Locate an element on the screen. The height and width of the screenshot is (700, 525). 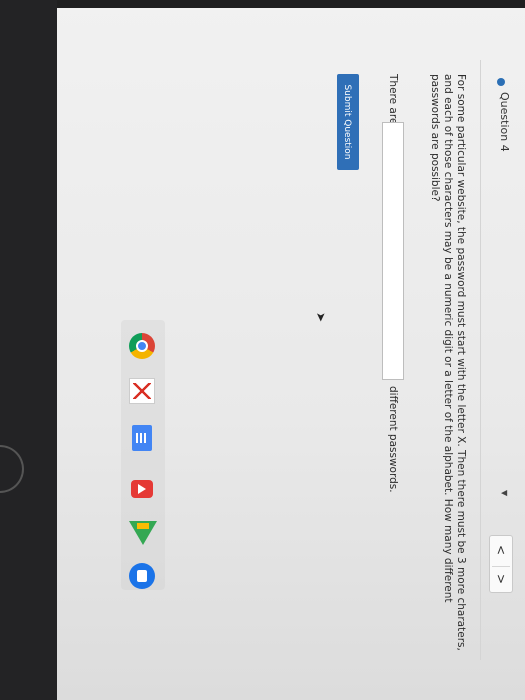
answer-prefix: There are is located at coordinates (393, 99).